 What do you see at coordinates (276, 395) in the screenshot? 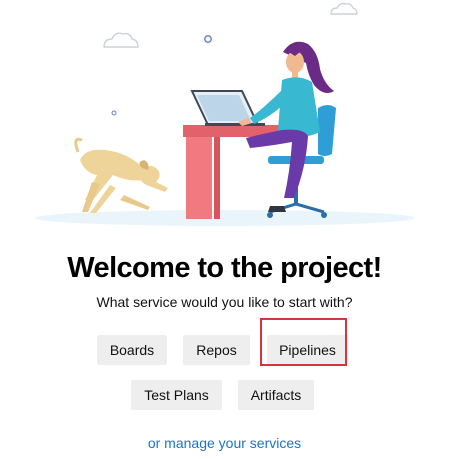
I see `artifacts-button: Artifacts` at bounding box center [276, 395].